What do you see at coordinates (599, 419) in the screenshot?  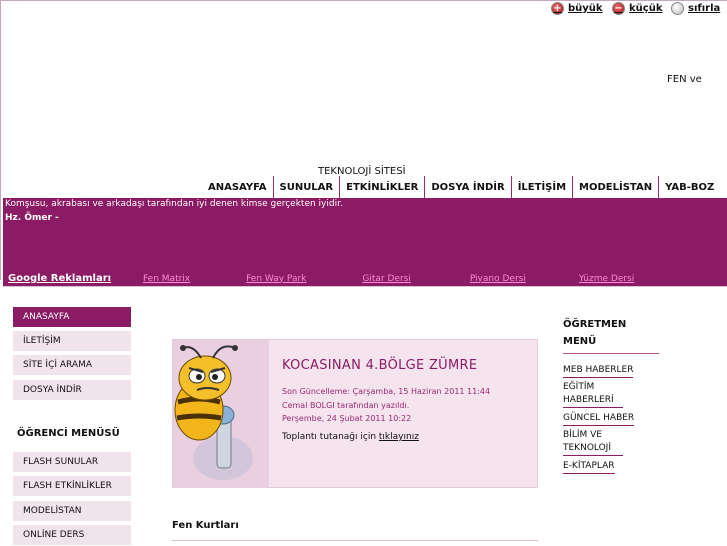 I see `teacher-menu-guncel-haber: GÜNCEL HABER` at bounding box center [599, 419].